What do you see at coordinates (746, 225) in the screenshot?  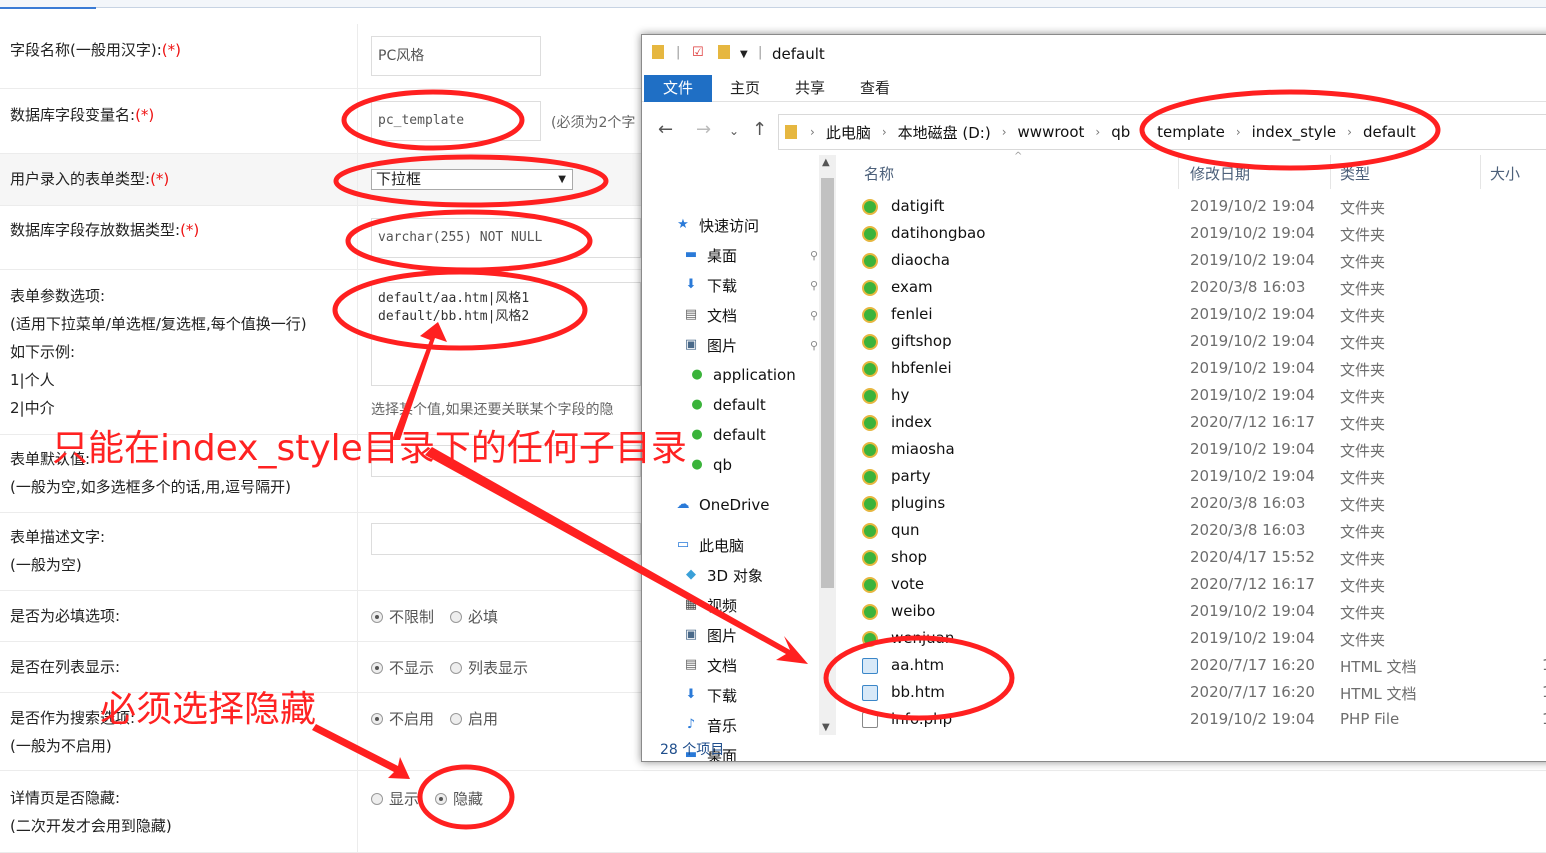 I see `nav-item-快速访问: ★ 快速访问` at bounding box center [746, 225].